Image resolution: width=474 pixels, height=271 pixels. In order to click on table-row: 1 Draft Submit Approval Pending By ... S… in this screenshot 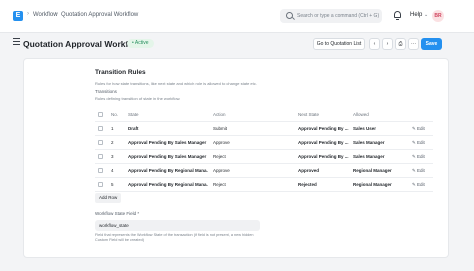, I will do `click(264, 129)`.